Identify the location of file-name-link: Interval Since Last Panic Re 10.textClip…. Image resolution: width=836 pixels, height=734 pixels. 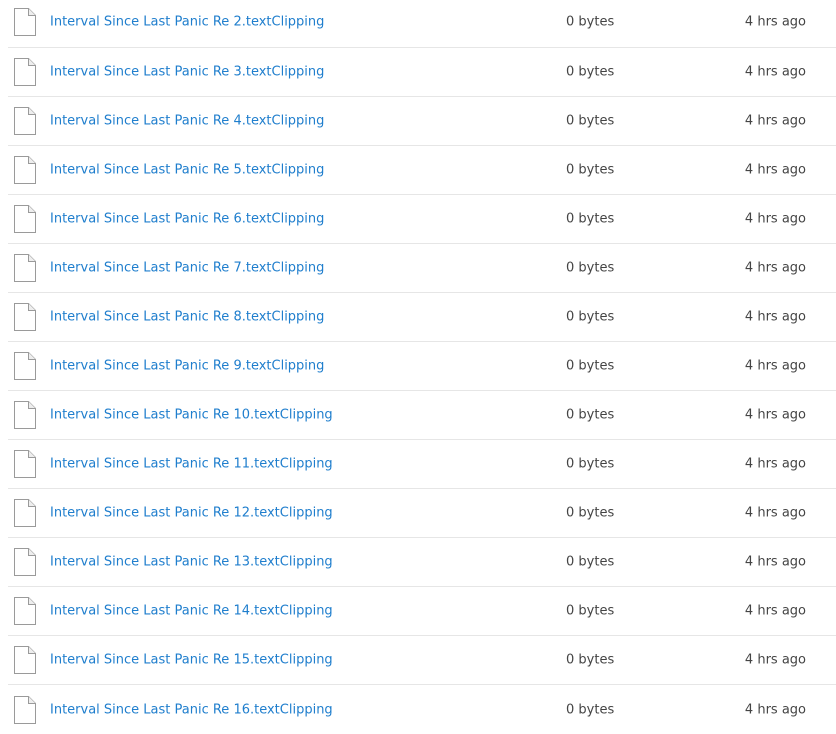
(191, 415).